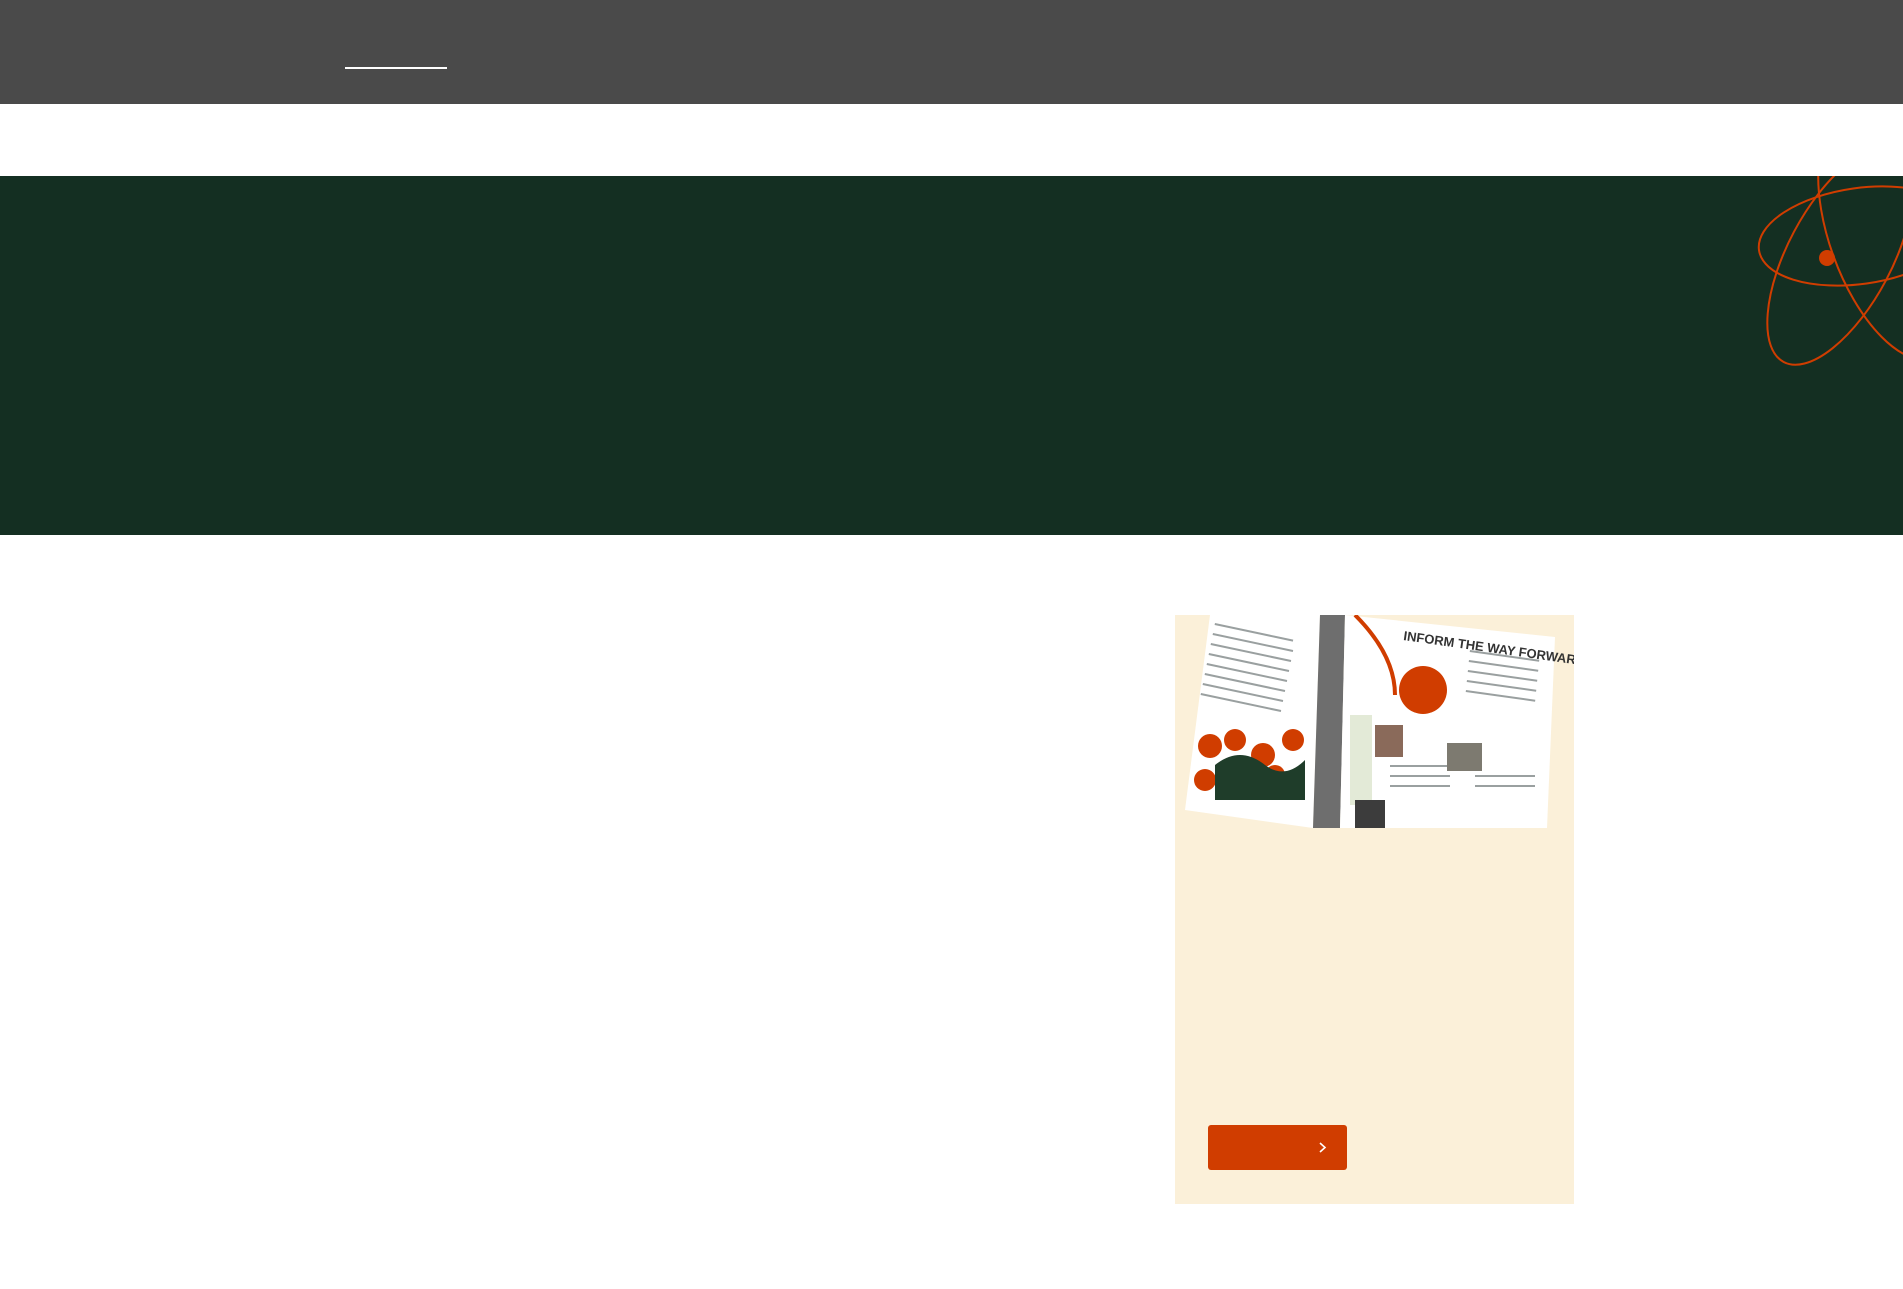  I want to click on orbit-decoration-icon, so click(1830, 271).